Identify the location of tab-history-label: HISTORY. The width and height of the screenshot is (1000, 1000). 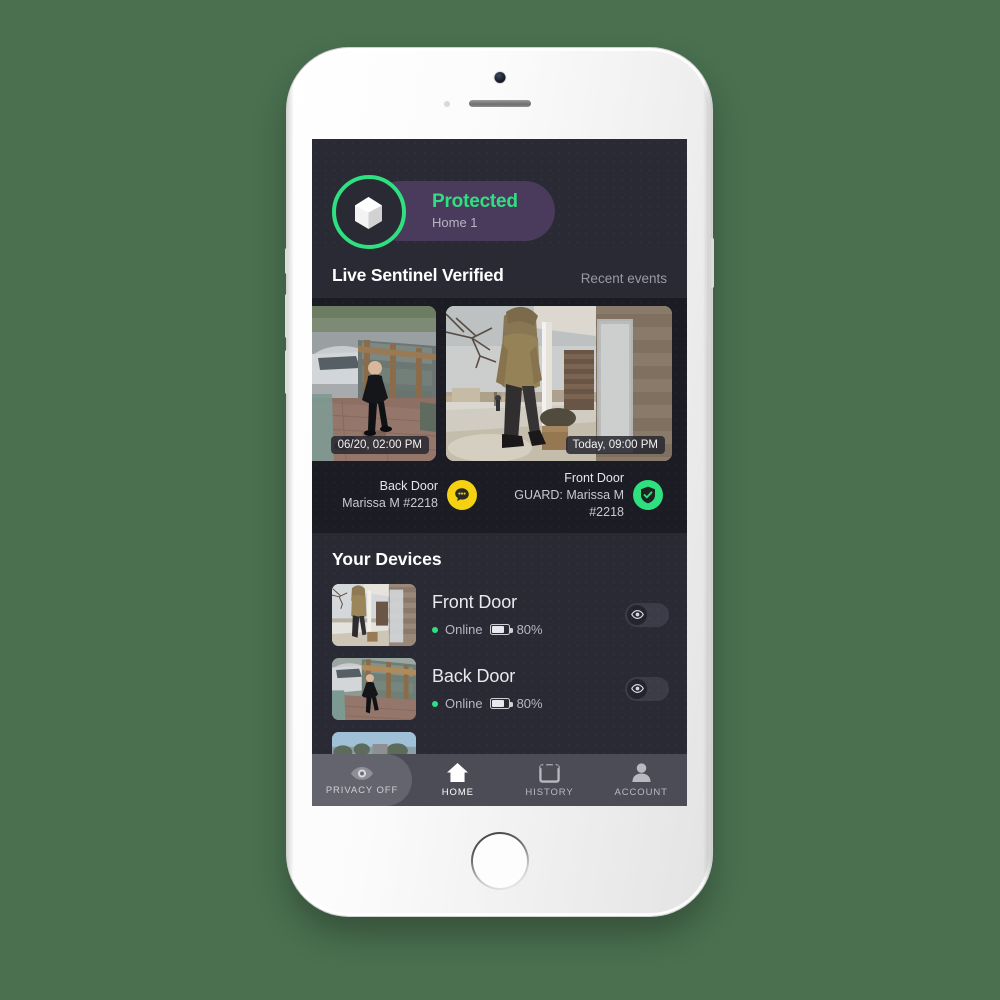
(549, 792).